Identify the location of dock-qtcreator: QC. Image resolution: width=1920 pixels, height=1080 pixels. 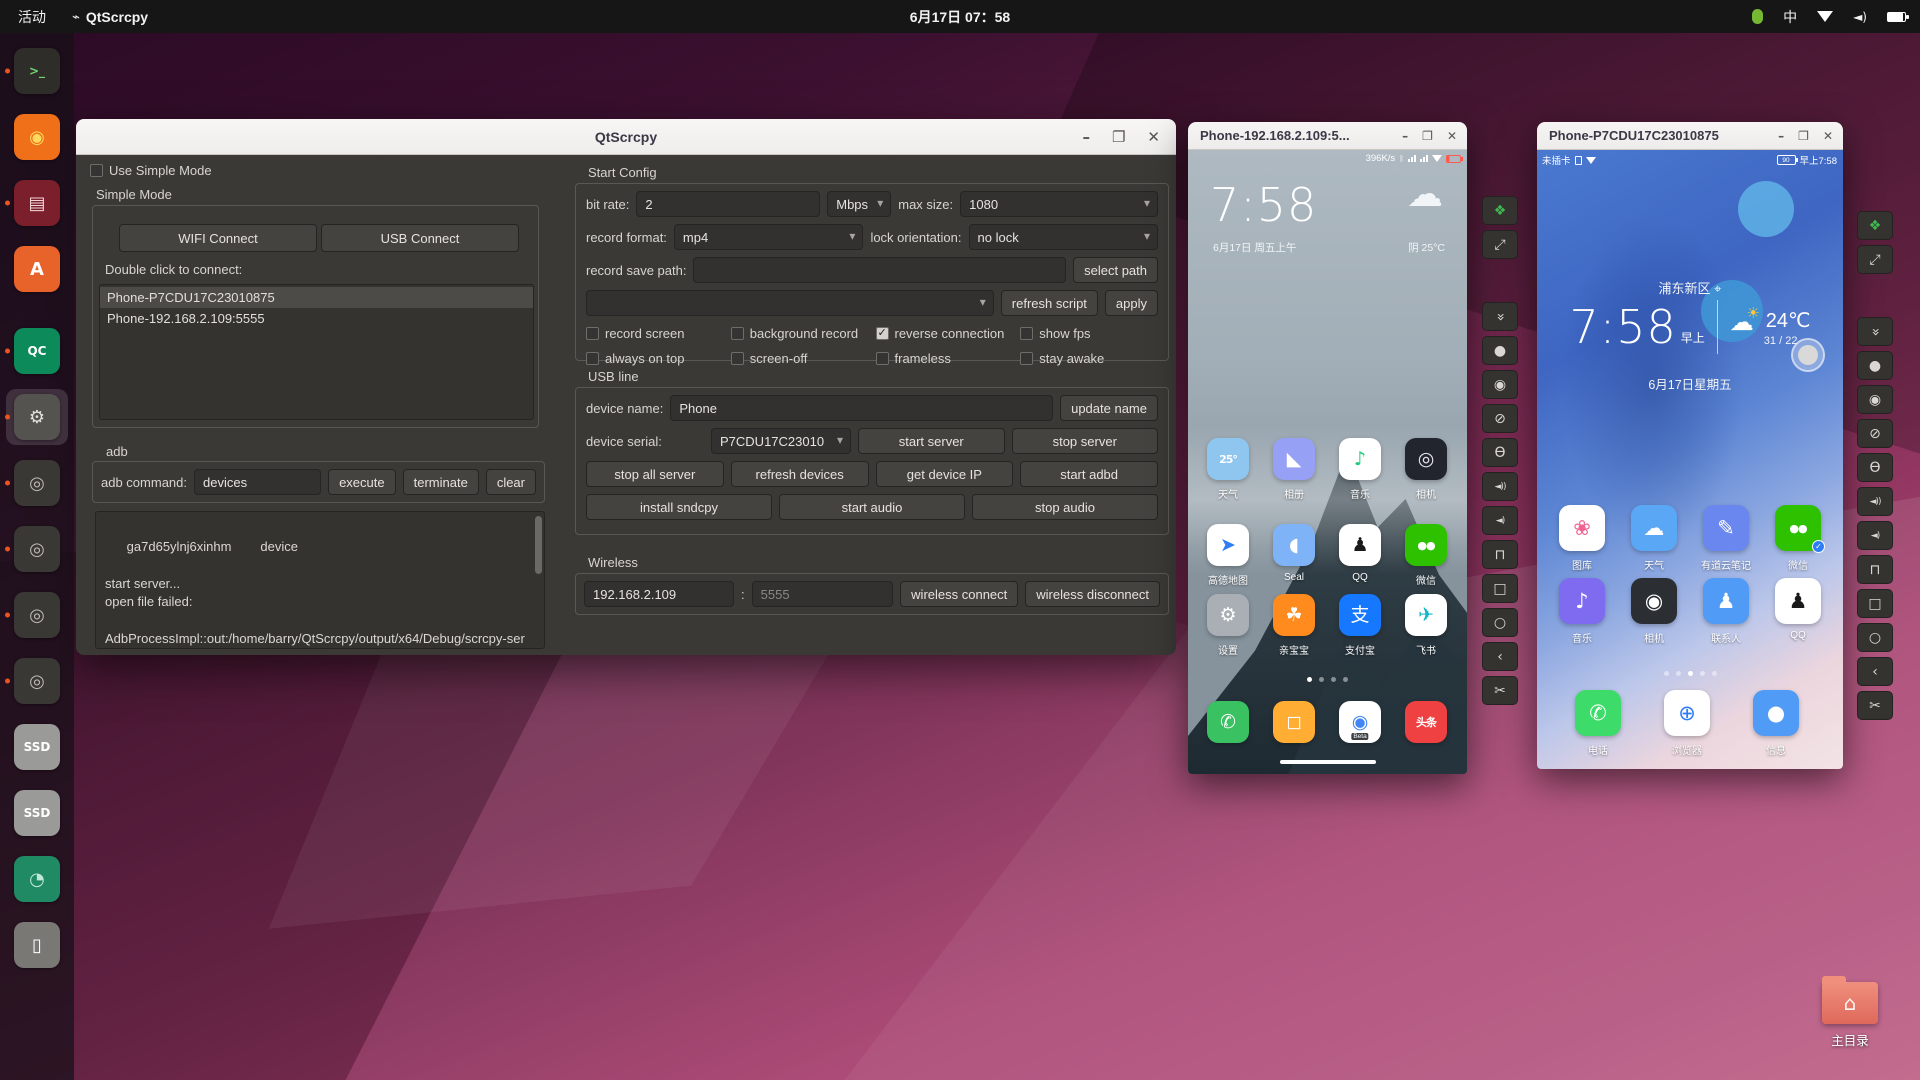
(36, 351).